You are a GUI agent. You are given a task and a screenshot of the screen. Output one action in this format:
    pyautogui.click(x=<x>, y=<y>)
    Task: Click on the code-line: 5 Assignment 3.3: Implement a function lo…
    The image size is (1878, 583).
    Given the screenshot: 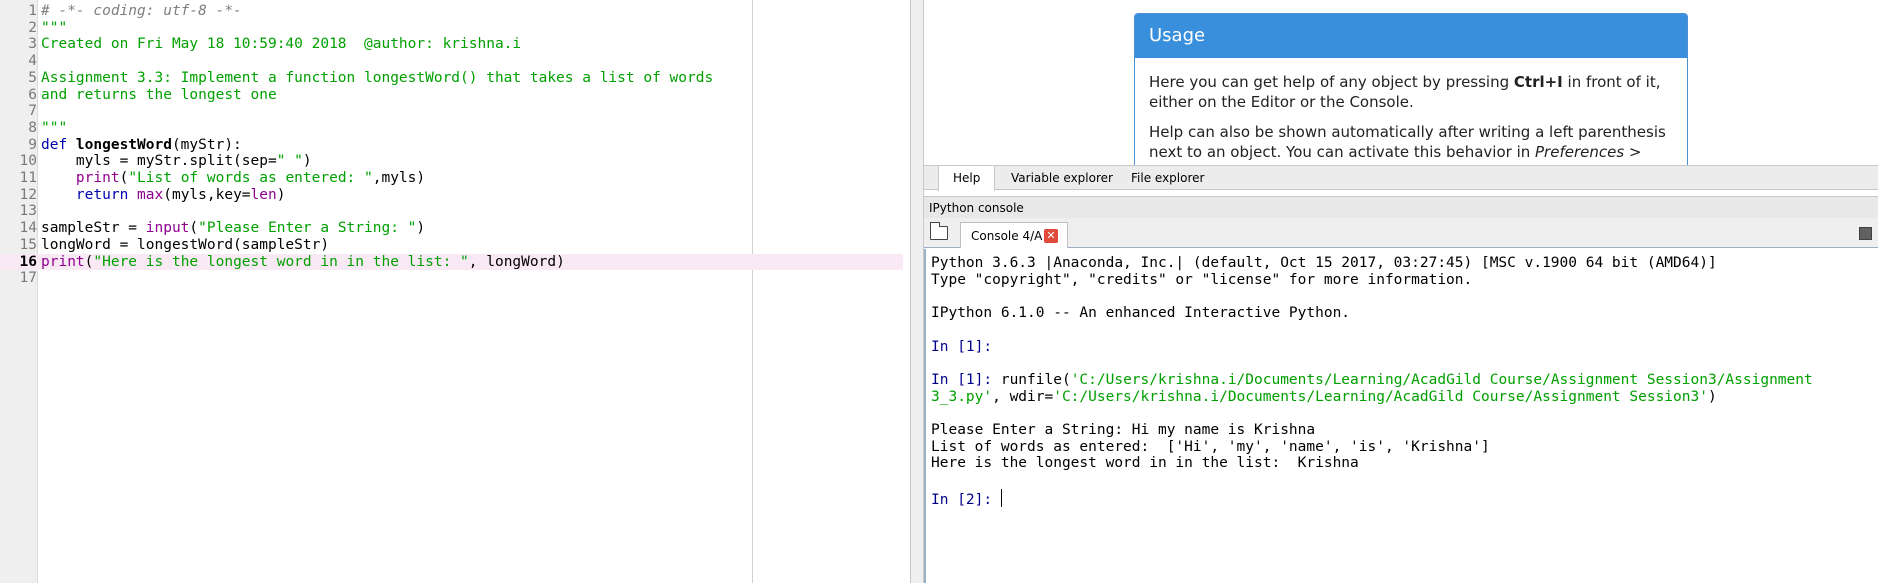 What is the action you would take?
    pyautogui.click(x=451, y=78)
    